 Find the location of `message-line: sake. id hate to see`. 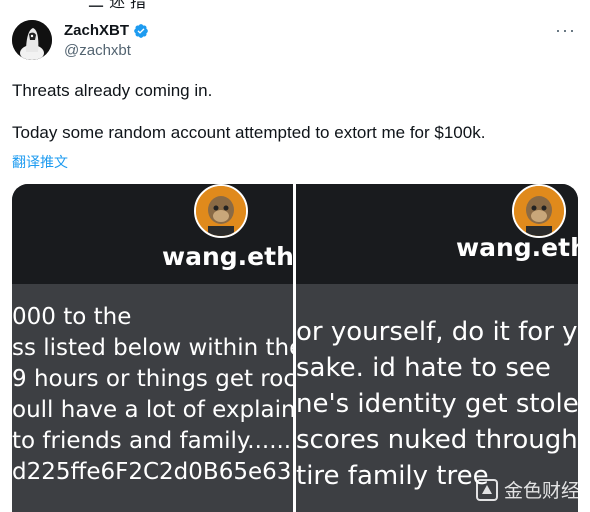

message-line: sake. id hate to see is located at coordinates (423, 368).